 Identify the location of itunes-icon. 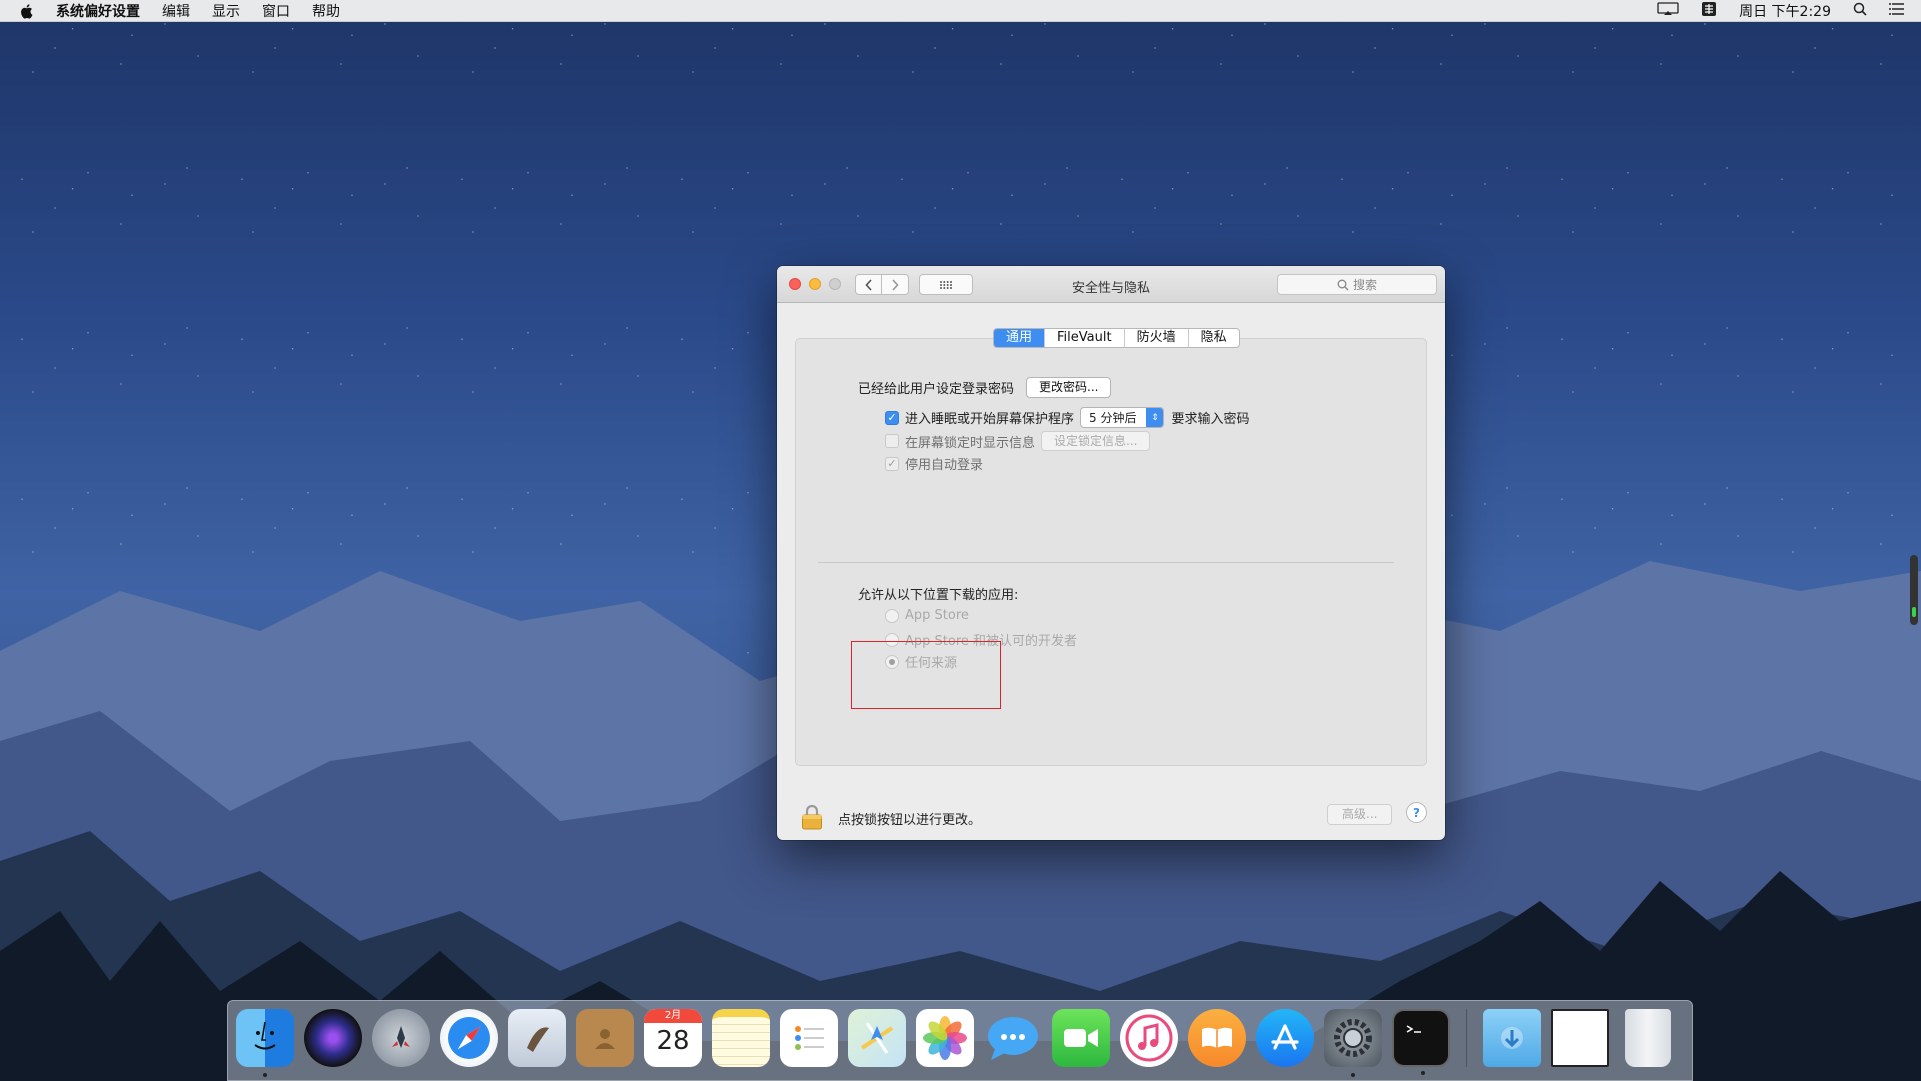
(1149, 1038).